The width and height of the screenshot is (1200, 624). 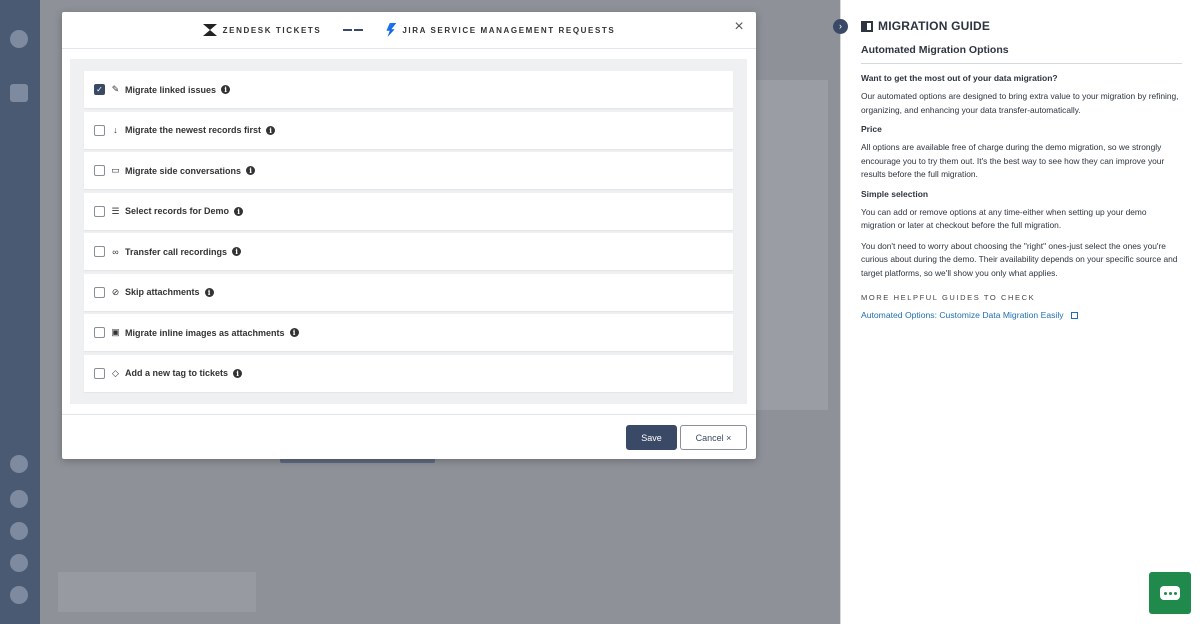 I want to click on option-skip-attachments: ⊘ Skip attachments i, so click(x=408, y=292).